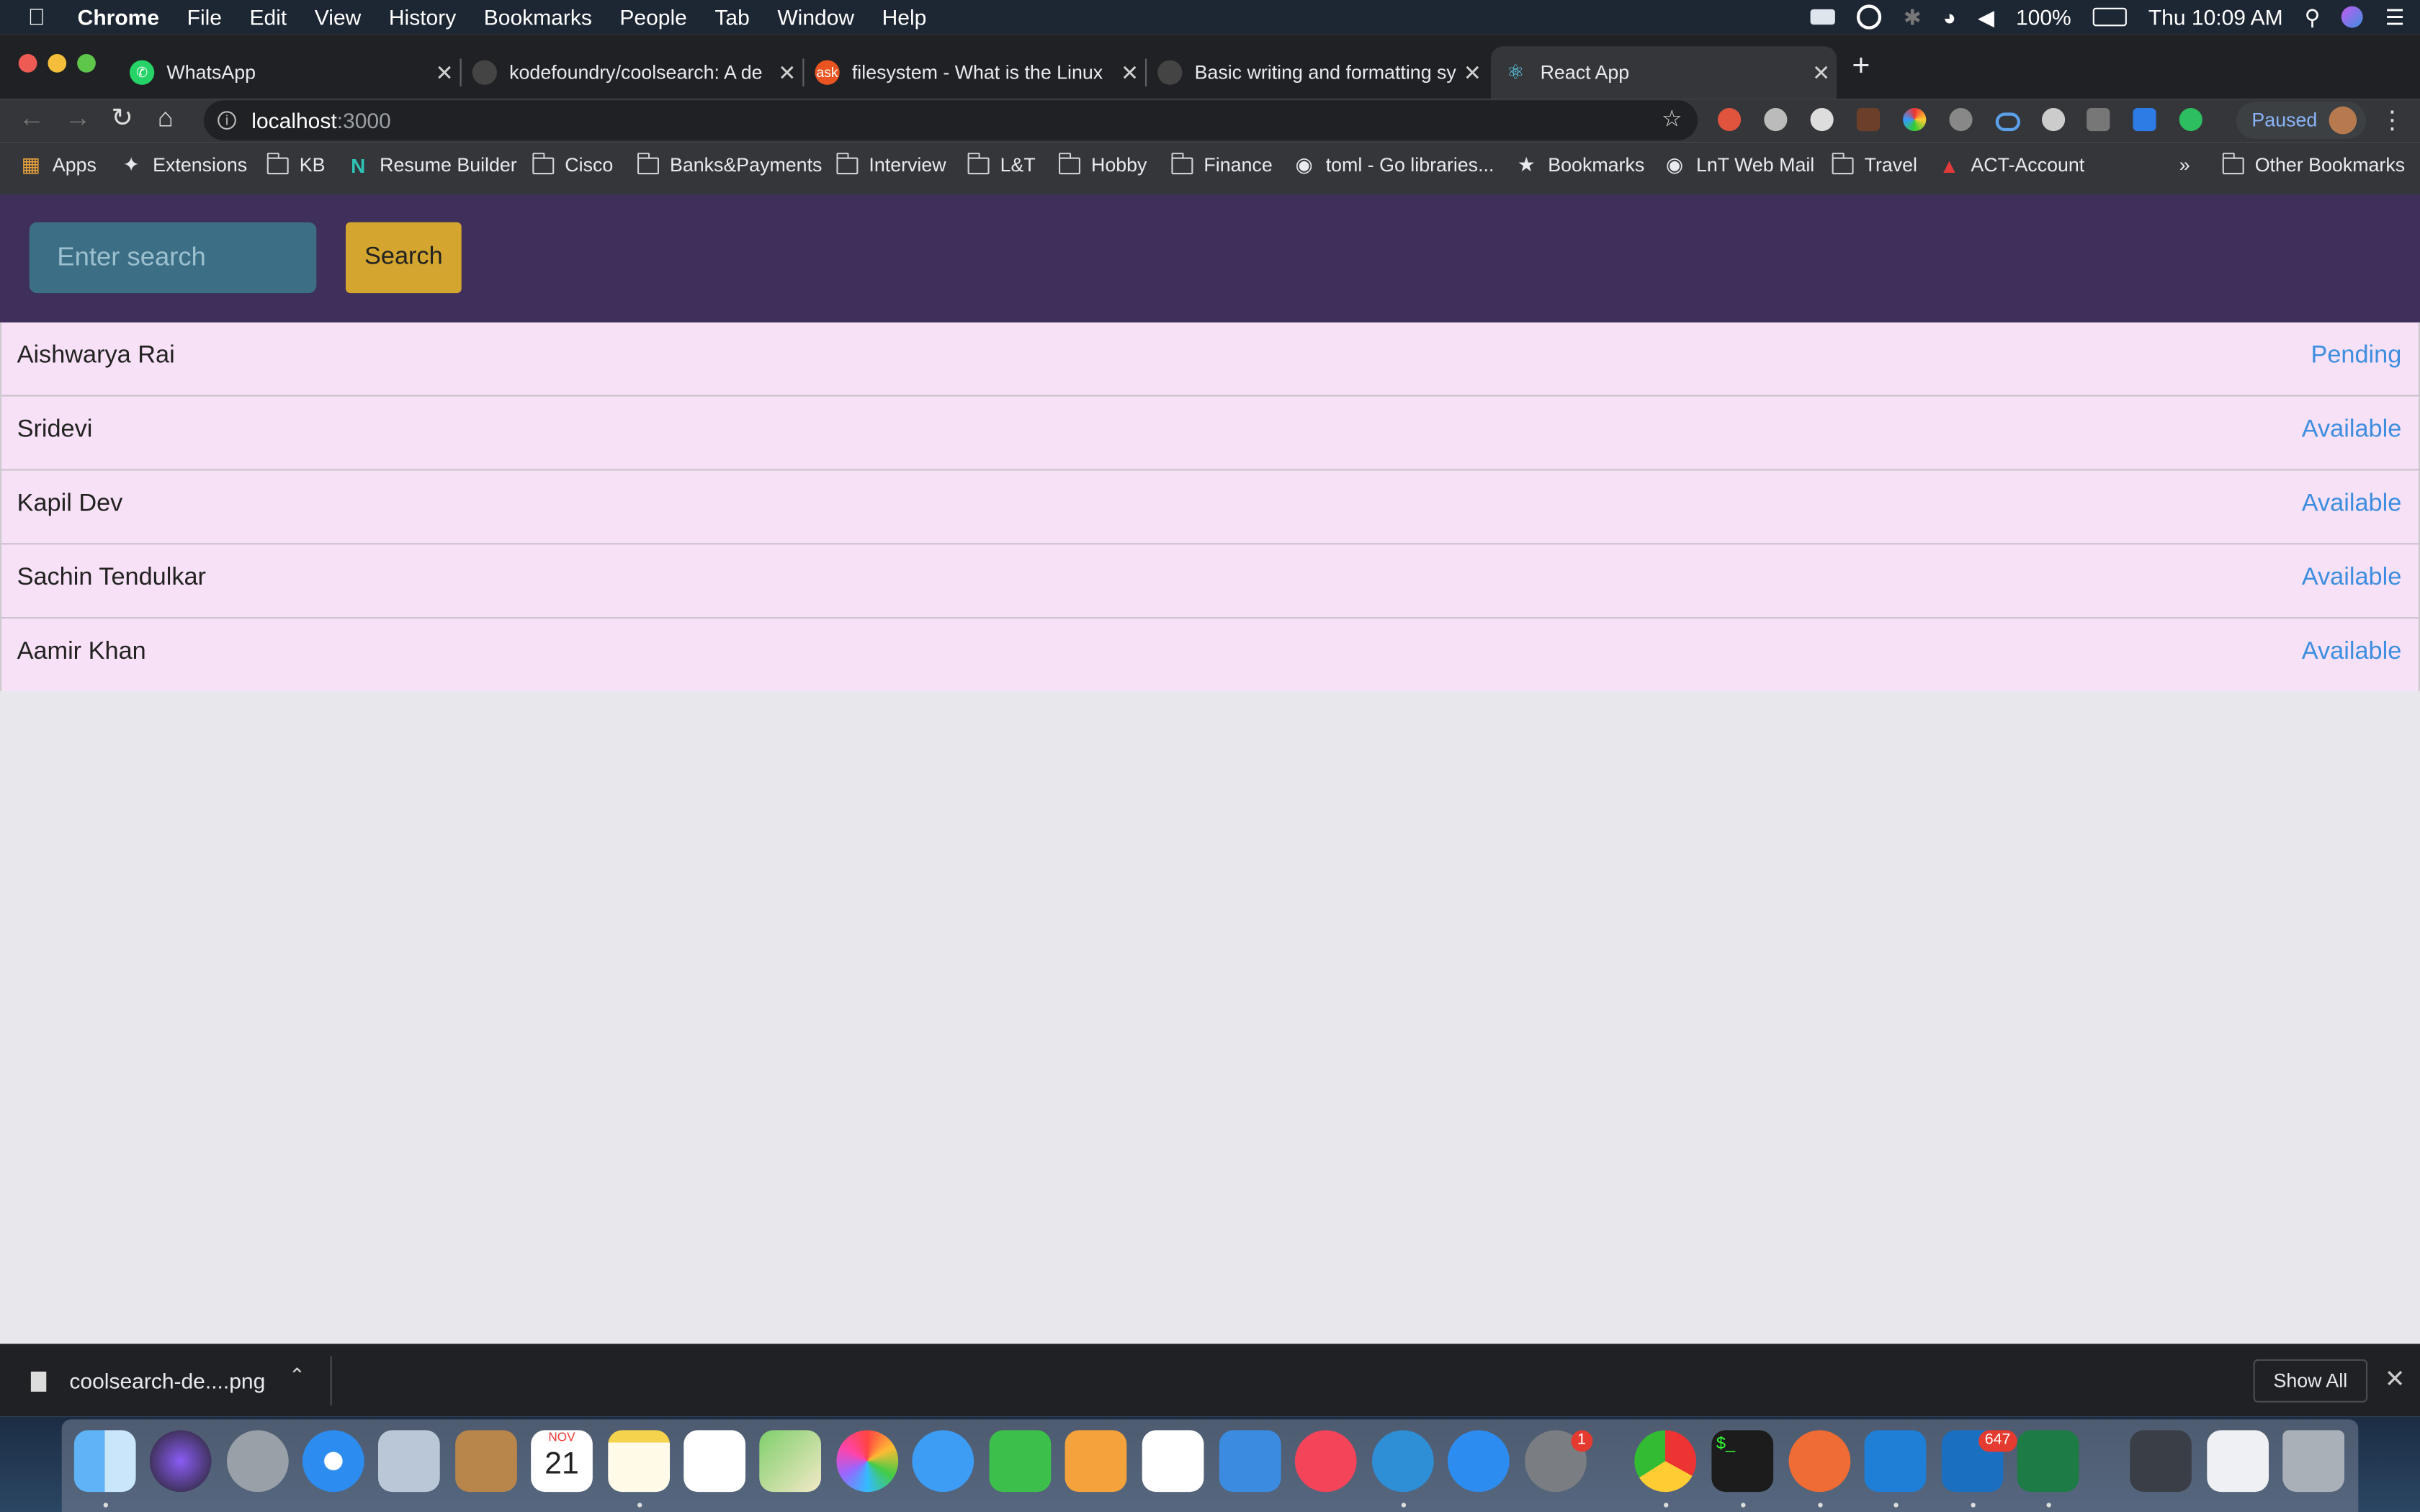 The height and width of the screenshot is (1512, 2420). What do you see at coordinates (1221, 165) in the screenshot?
I see `bookmark-finance: Finance` at bounding box center [1221, 165].